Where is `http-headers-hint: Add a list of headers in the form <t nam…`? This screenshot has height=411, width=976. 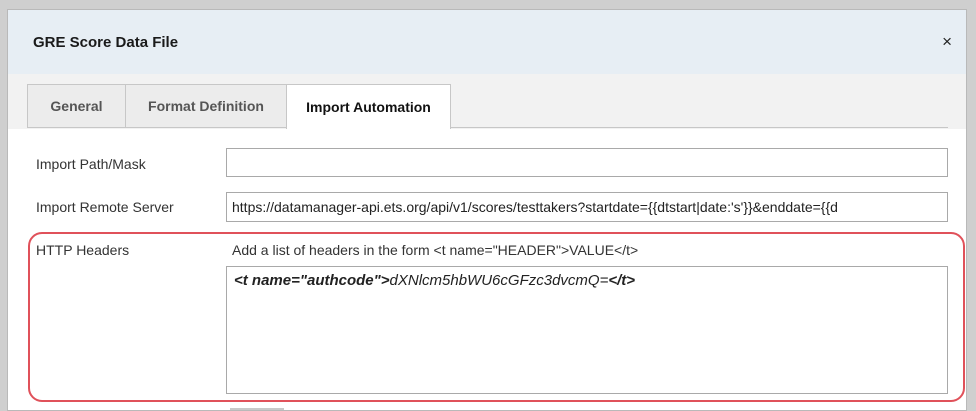
http-headers-hint: Add a list of headers in the form <t nam… is located at coordinates (435, 250).